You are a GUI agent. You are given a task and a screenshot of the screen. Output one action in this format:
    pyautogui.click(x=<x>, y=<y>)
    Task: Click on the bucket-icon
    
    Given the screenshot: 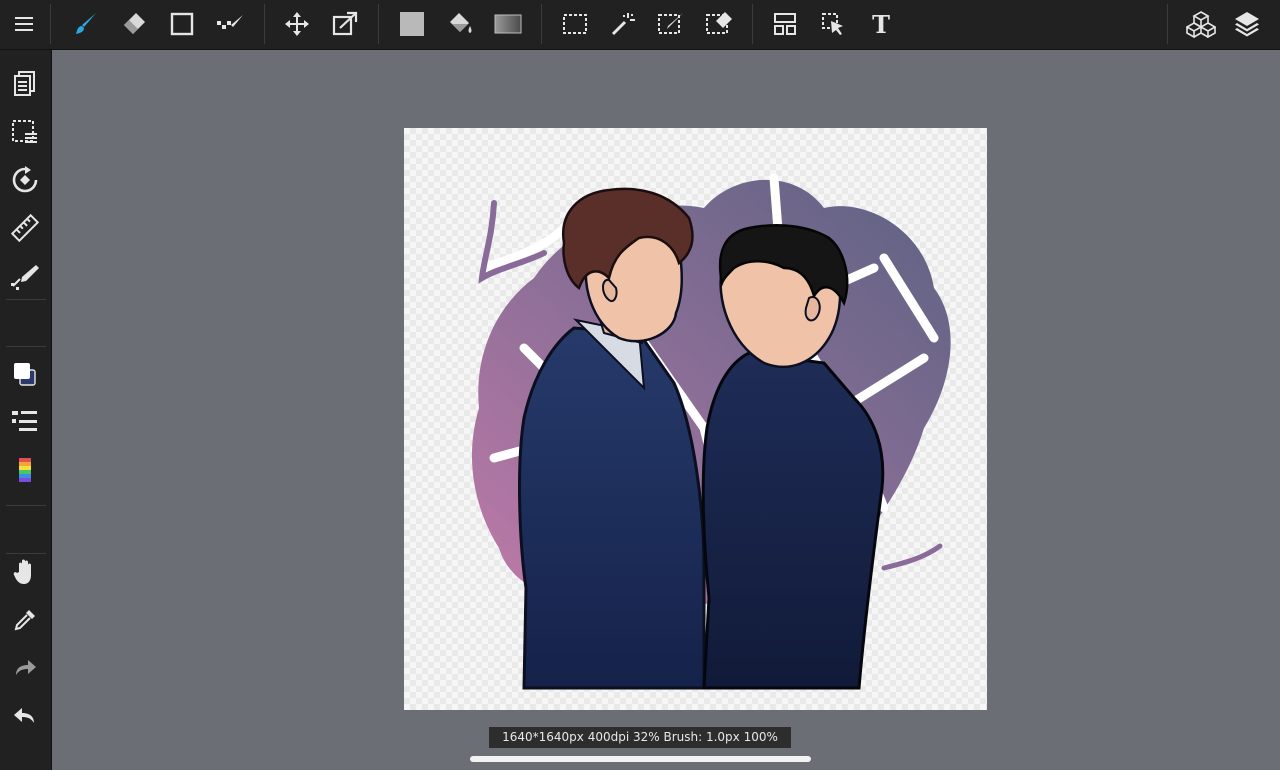 What is the action you would take?
    pyautogui.click(x=461, y=23)
    